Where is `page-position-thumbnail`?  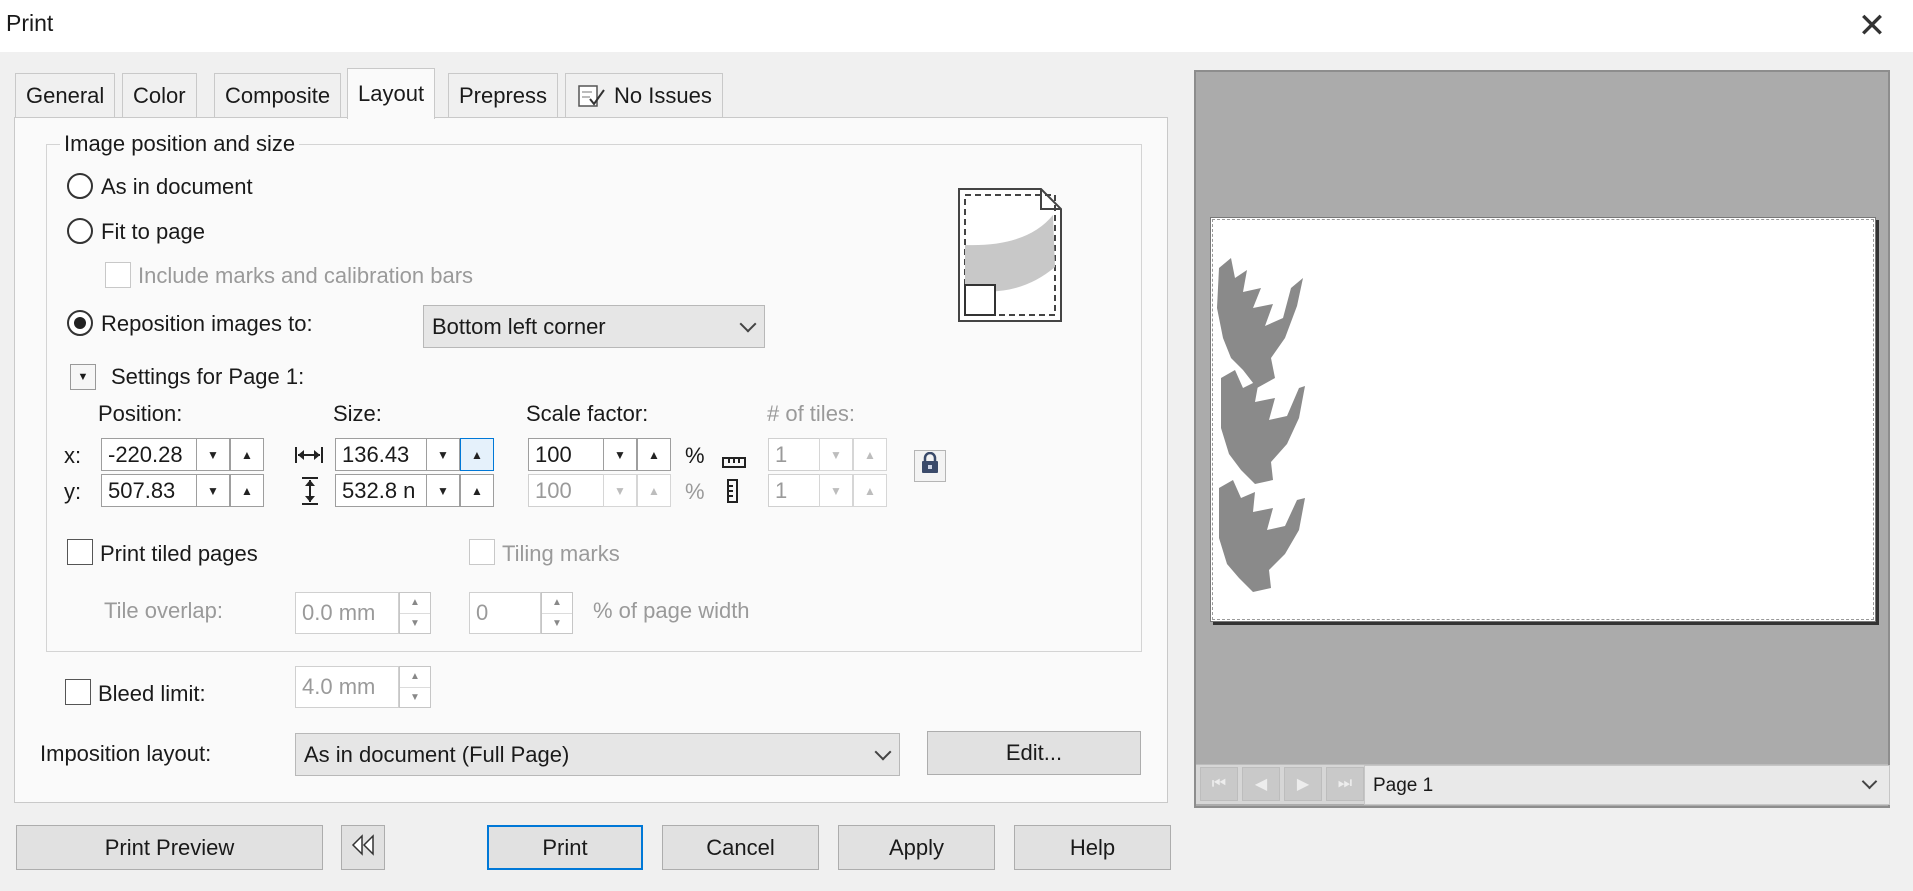
page-position-thumbnail is located at coordinates (1010, 255).